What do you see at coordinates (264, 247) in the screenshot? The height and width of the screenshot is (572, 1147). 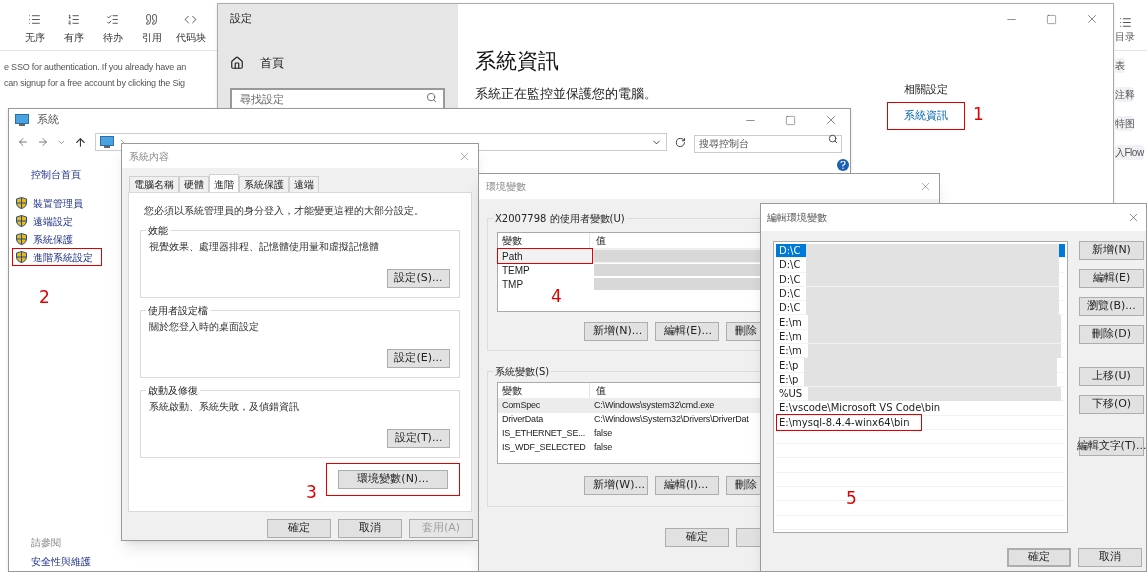 I see `group-description: 視覺效果、處理器排程、記憶體使用量和虛擬記憶體` at bounding box center [264, 247].